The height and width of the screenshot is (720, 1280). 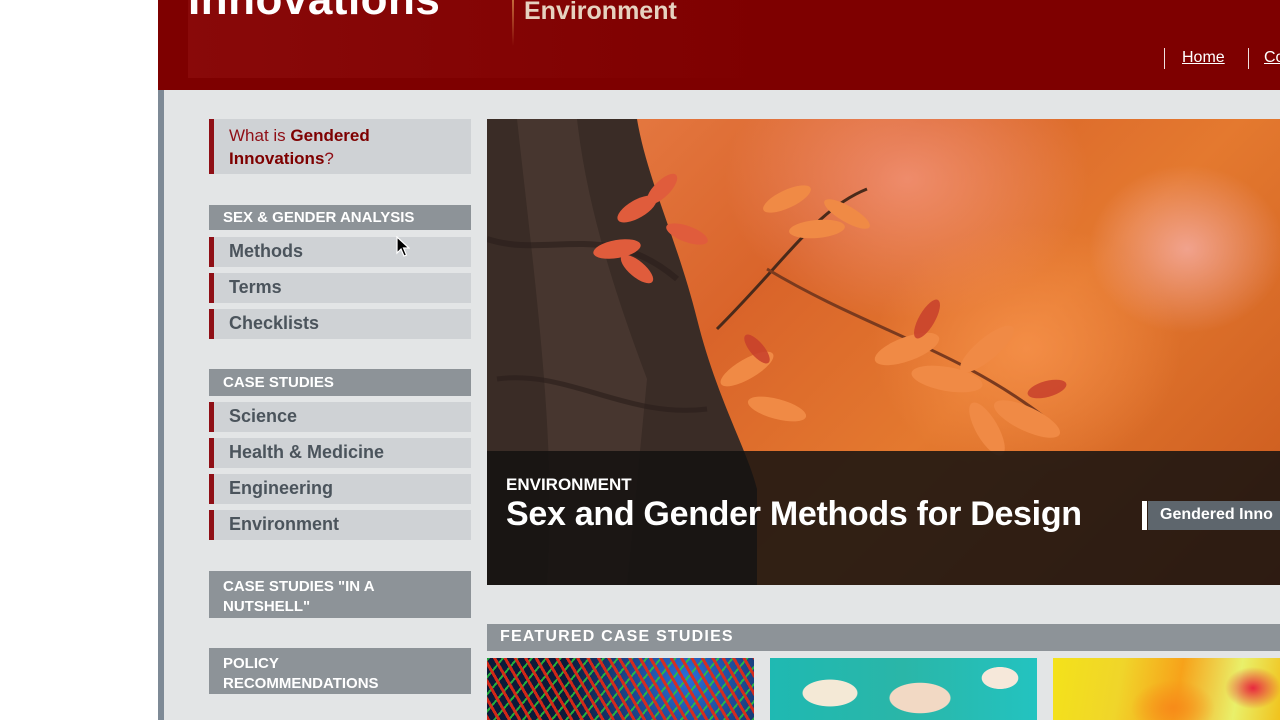 I want to click on sidebar-item-label: Methods, so click(x=266, y=251).